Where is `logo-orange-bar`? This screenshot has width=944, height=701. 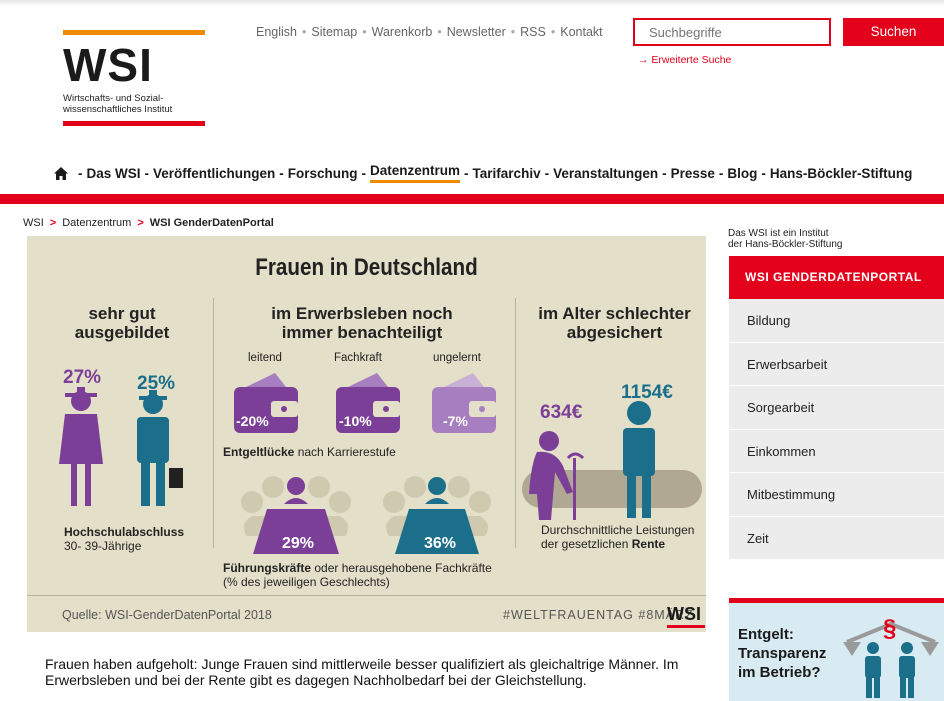 logo-orange-bar is located at coordinates (134, 32).